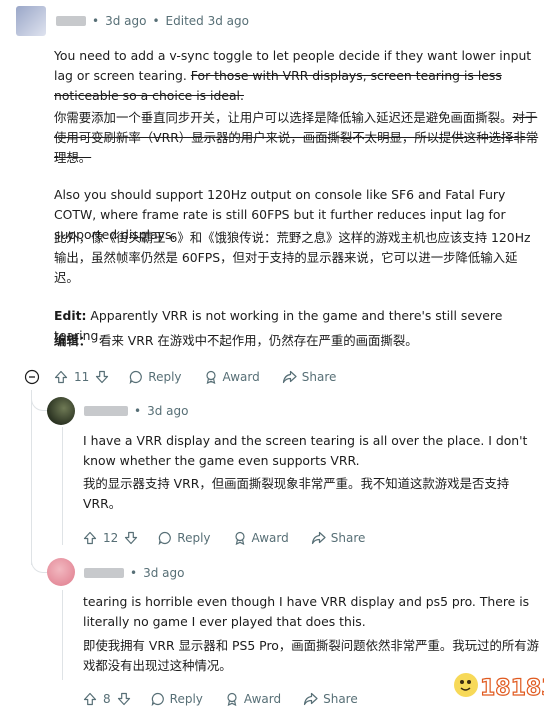 The width and height of the screenshot is (550, 711). I want to click on edit-label: Edit:, so click(70, 315).